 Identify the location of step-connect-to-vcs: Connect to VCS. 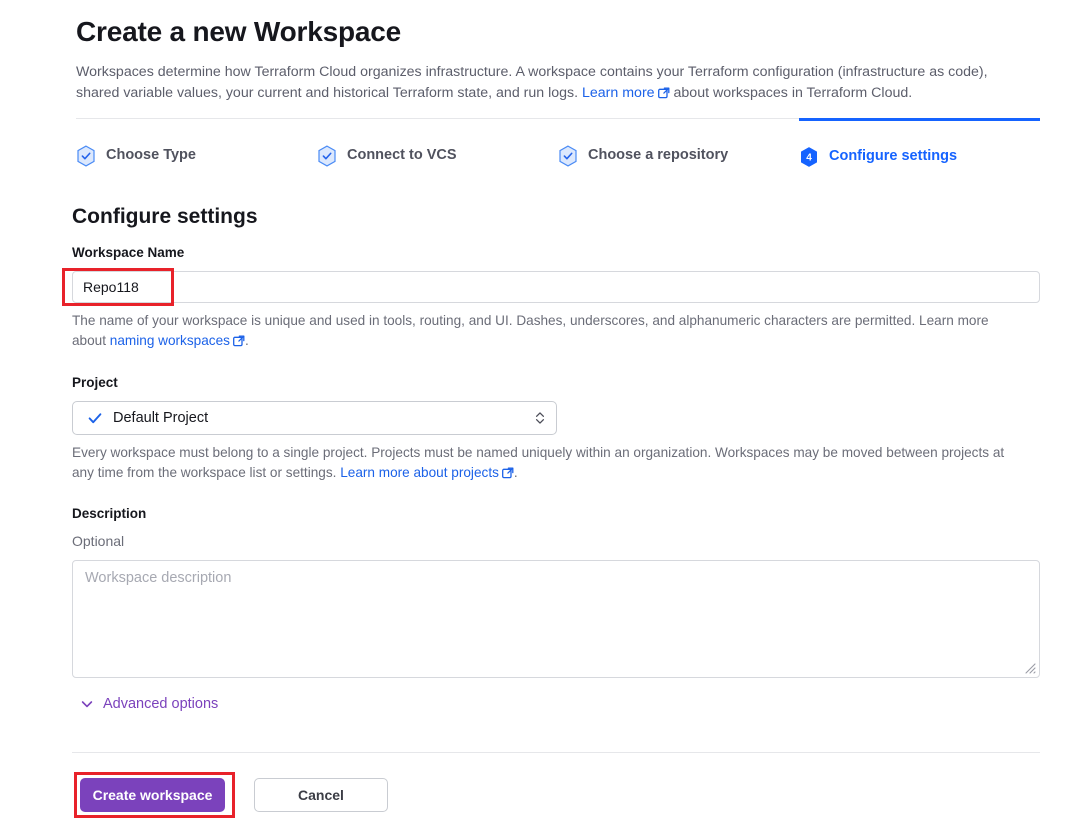
(437, 145).